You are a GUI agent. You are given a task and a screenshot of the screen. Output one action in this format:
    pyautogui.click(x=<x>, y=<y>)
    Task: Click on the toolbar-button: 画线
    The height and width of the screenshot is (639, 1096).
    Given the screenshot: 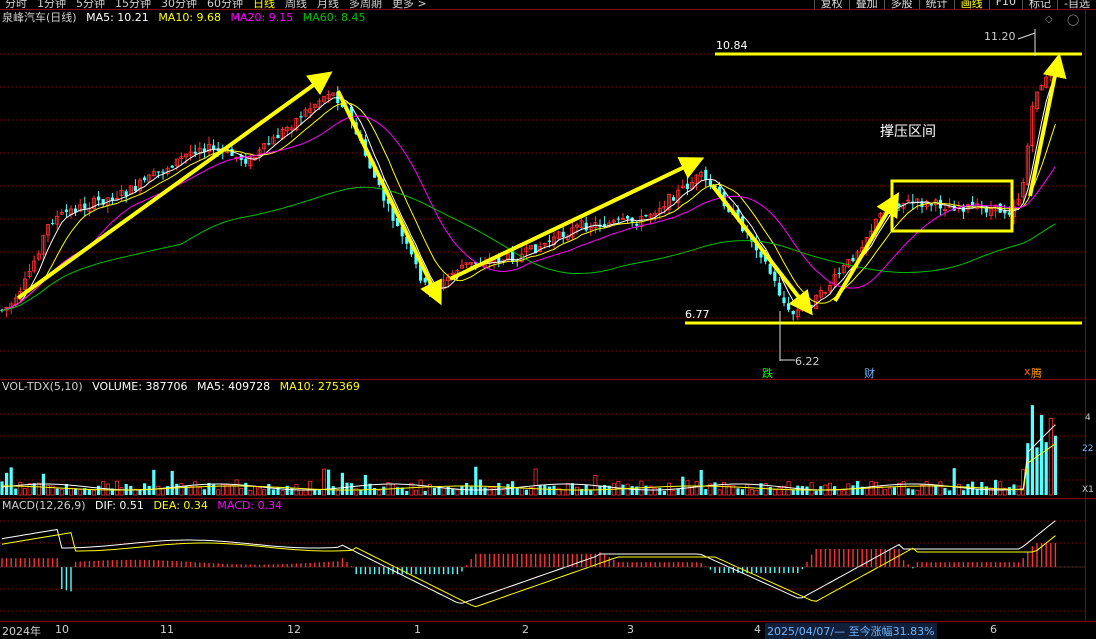 What is the action you would take?
    pyautogui.click(x=971, y=4)
    